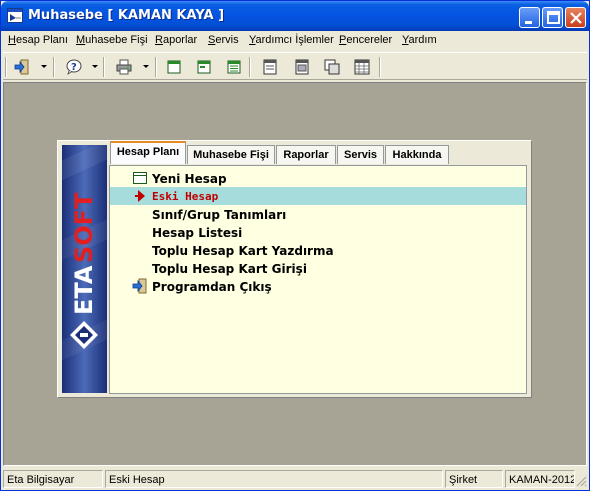 This screenshot has height=491, width=590. Describe the element at coordinates (185, 196) in the screenshot. I see `menu-row-label: Eski Hesap` at that location.